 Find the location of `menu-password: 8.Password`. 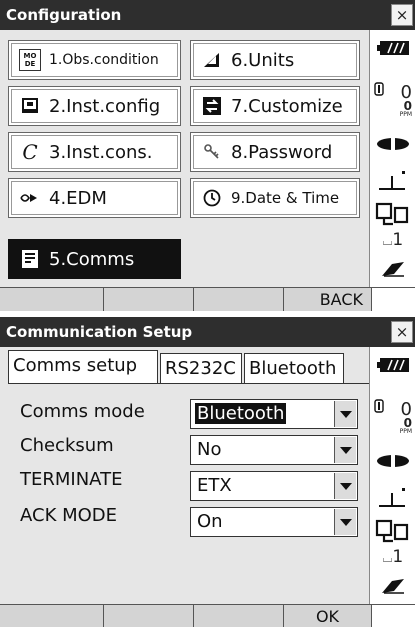

menu-password: 8.Password is located at coordinates (275, 152).